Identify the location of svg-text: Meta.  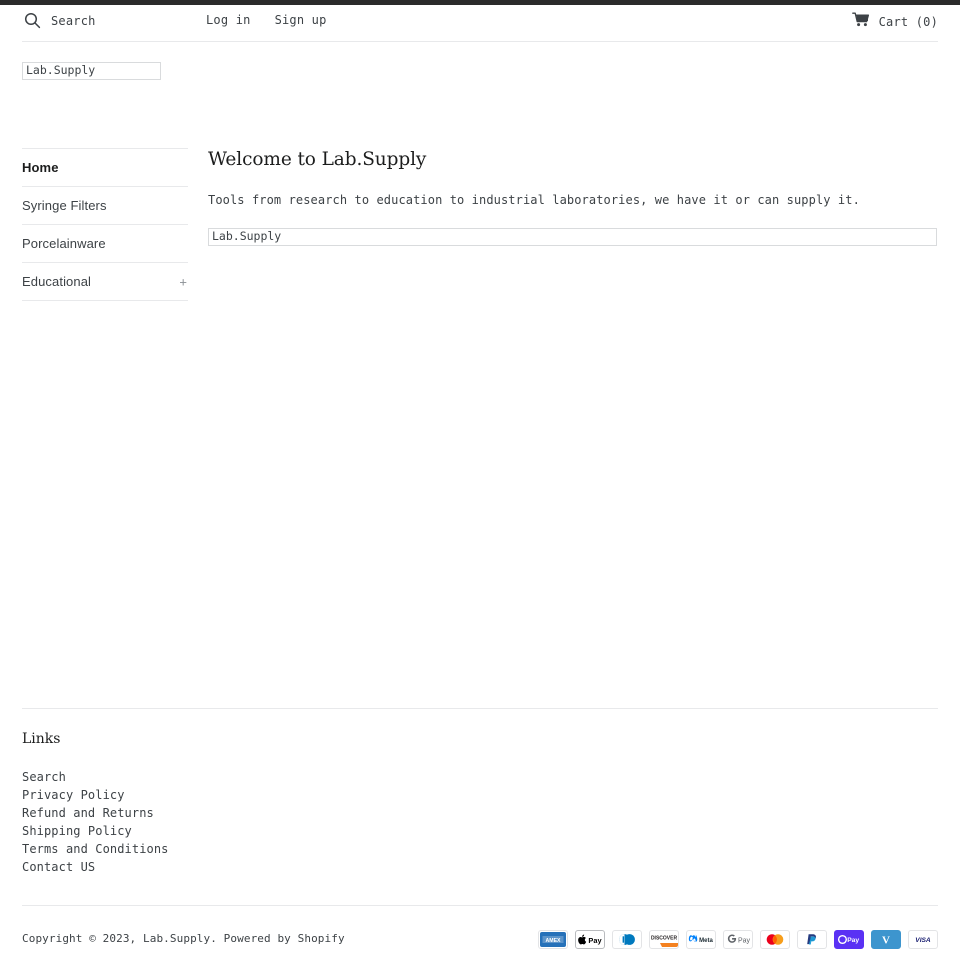
(706, 941).